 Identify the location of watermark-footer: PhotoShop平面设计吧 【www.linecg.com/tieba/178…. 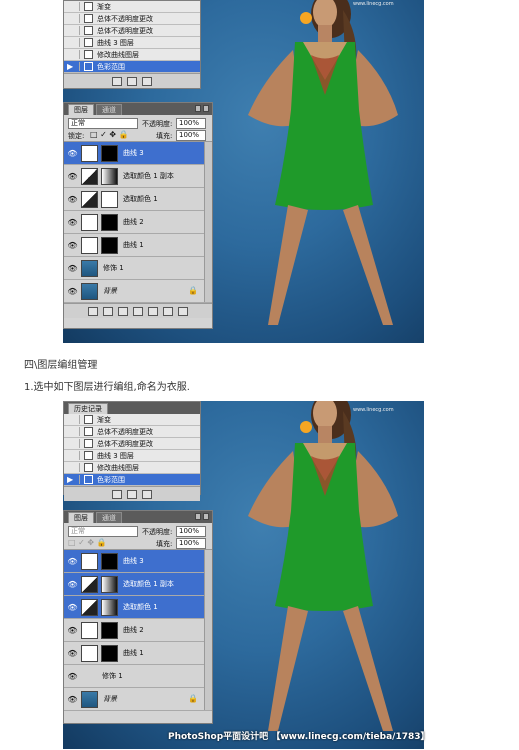
(299, 737).